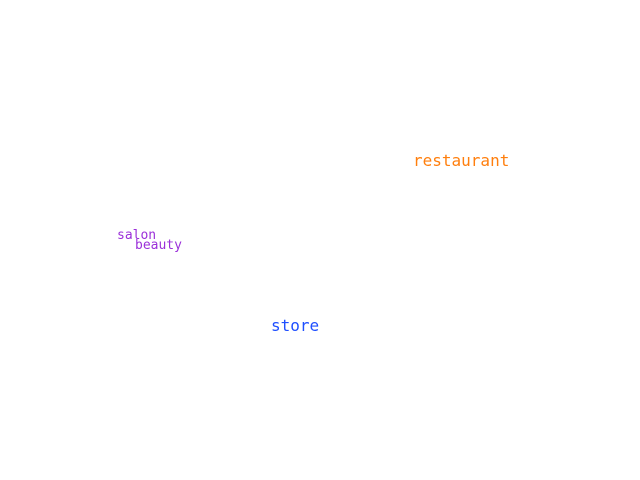 This screenshot has height=480, width=640. I want to click on word-beauty: beauty, so click(158, 245).